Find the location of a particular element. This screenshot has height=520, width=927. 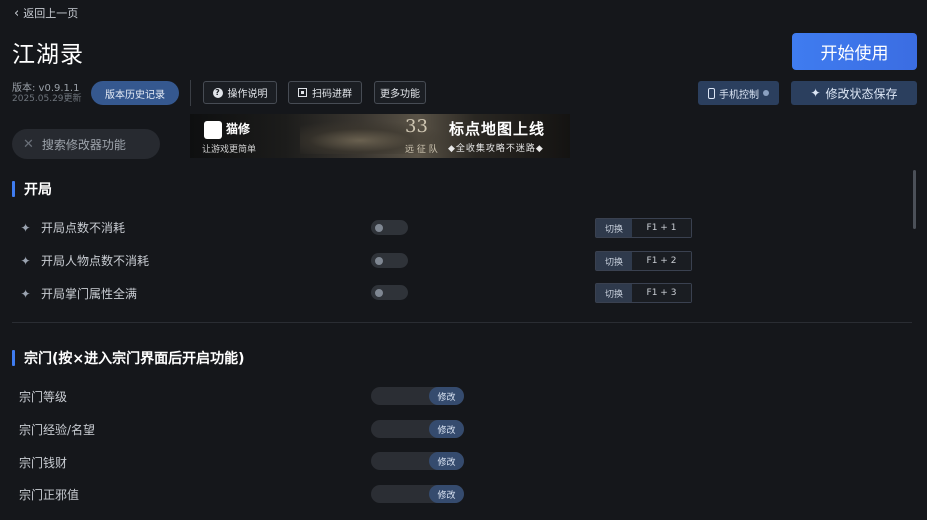

feature-label: 宗门钱财 is located at coordinates (43, 463).